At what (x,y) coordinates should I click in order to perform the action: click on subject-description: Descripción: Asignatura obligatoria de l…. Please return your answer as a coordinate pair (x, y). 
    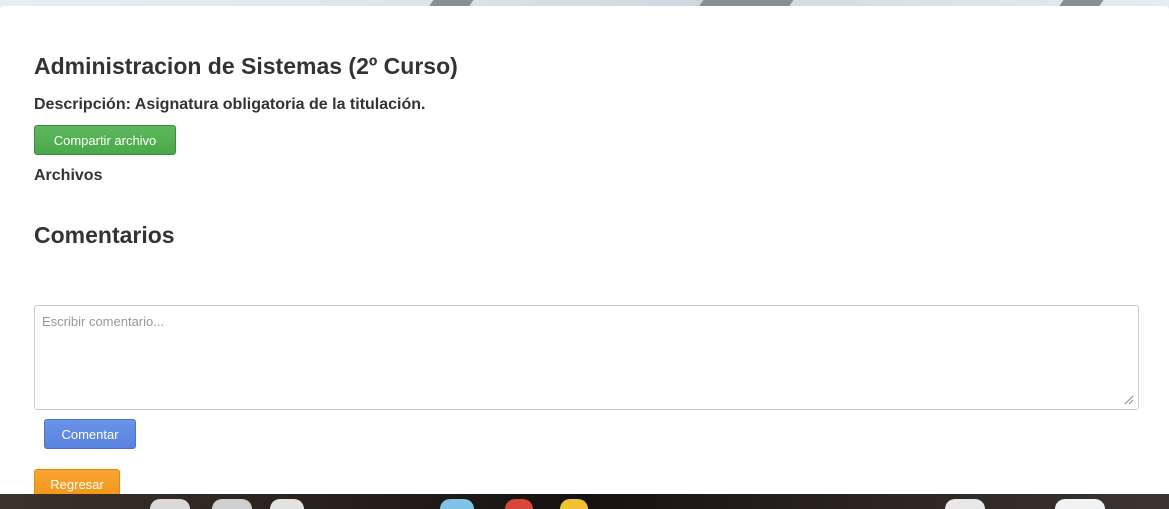
    Looking at the image, I should click on (230, 104).